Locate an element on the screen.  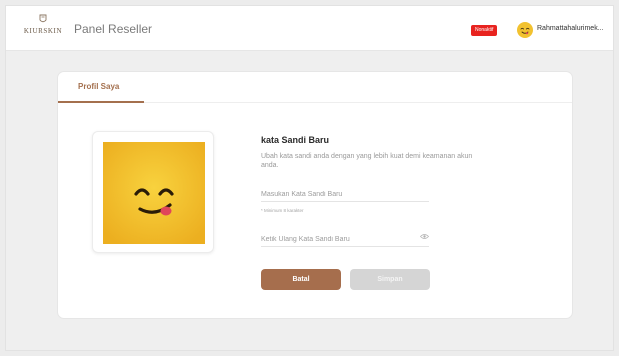
profile-photo-frame is located at coordinates (153, 192).